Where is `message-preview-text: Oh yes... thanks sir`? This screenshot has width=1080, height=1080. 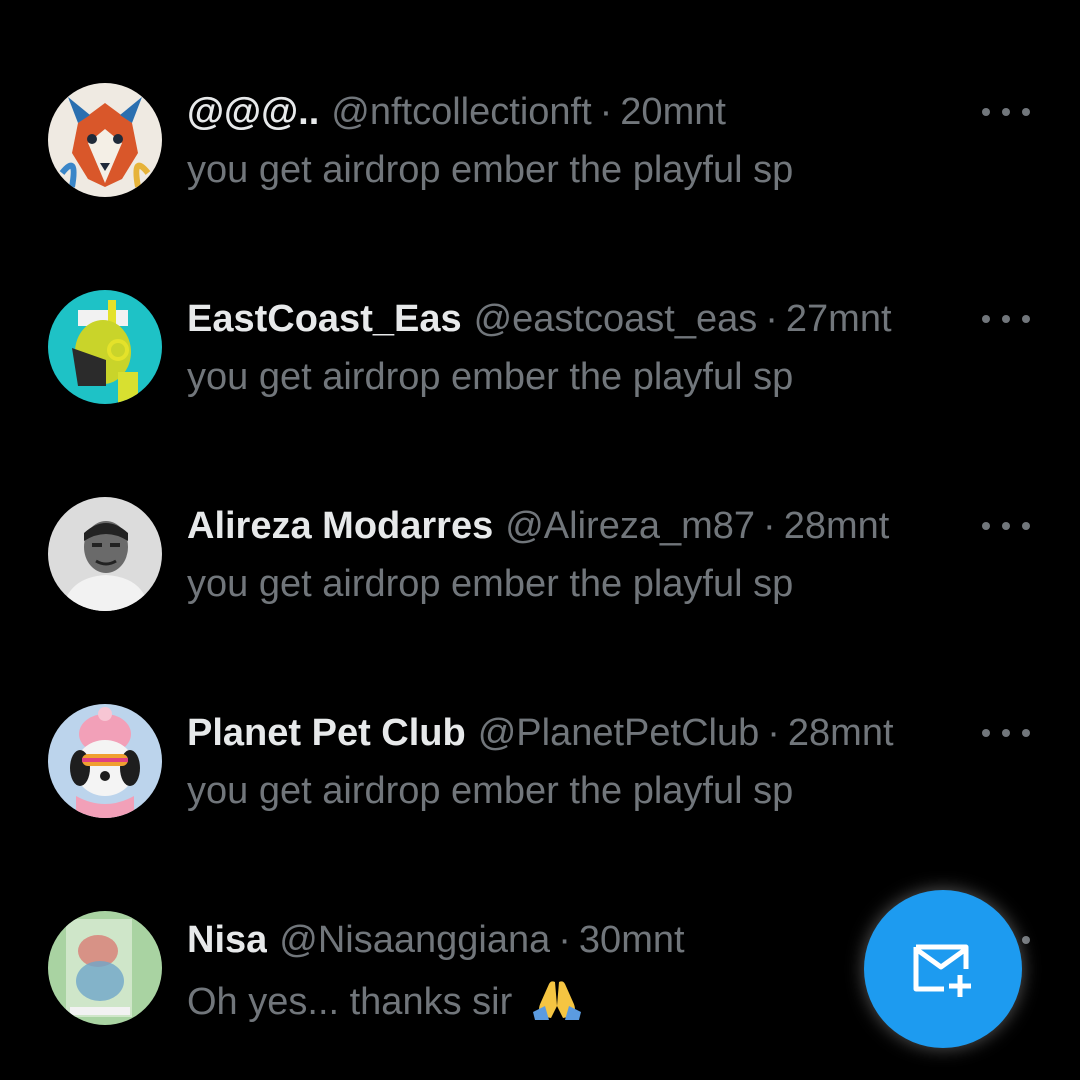 message-preview-text: Oh yes... thanks sir is located at coordinates (350, 1002).